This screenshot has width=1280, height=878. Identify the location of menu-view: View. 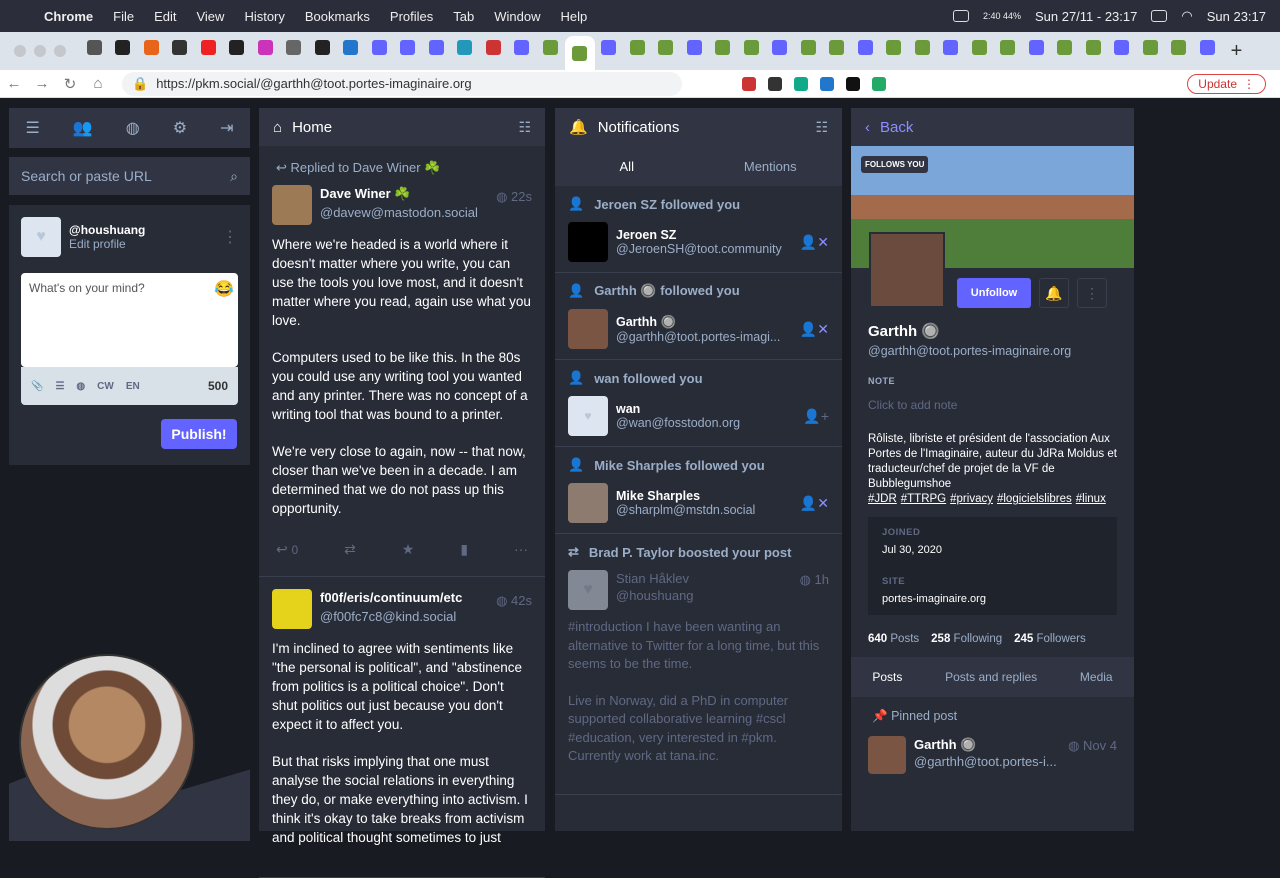
(210, 16).